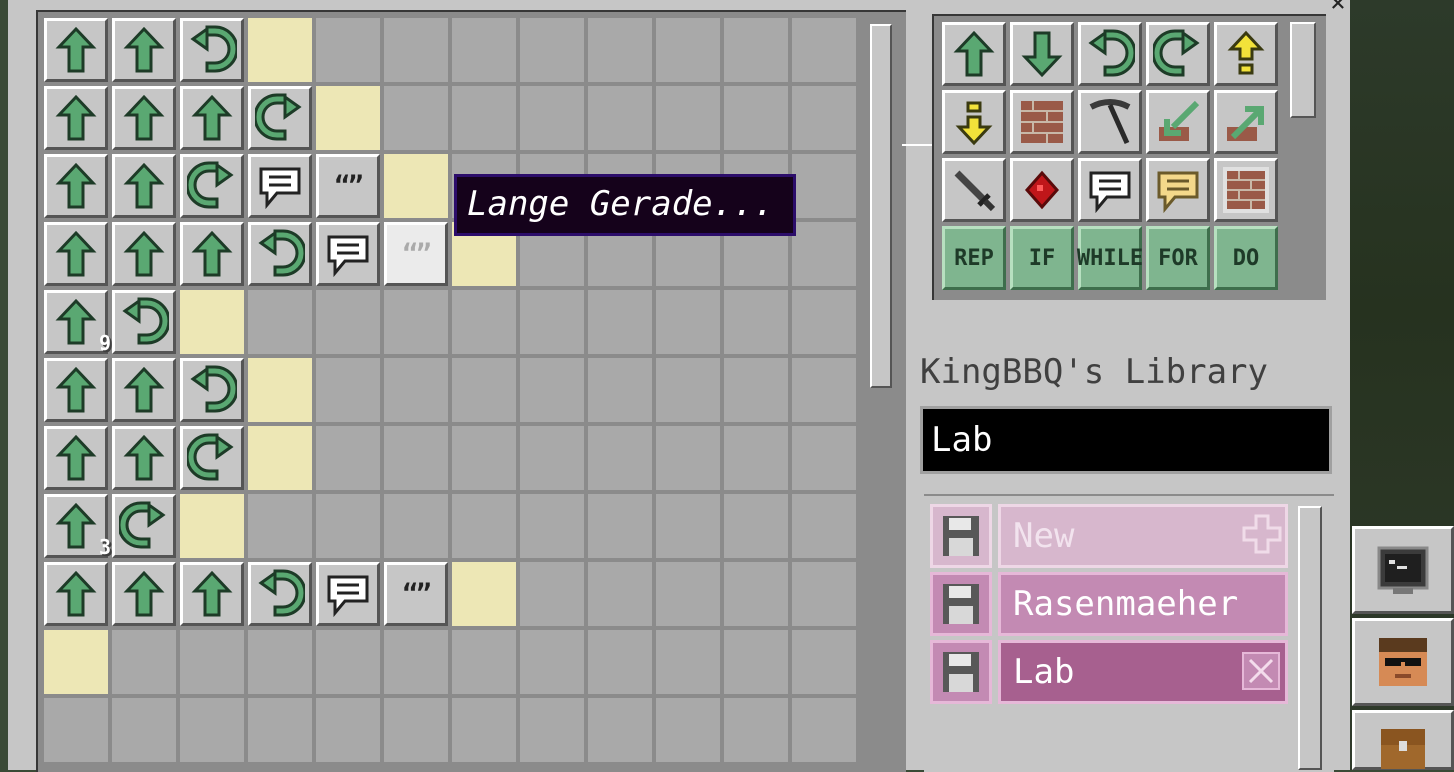  I want to click on library-item-rasenmaeher: Rasenmaeher, so click(1109, 604).